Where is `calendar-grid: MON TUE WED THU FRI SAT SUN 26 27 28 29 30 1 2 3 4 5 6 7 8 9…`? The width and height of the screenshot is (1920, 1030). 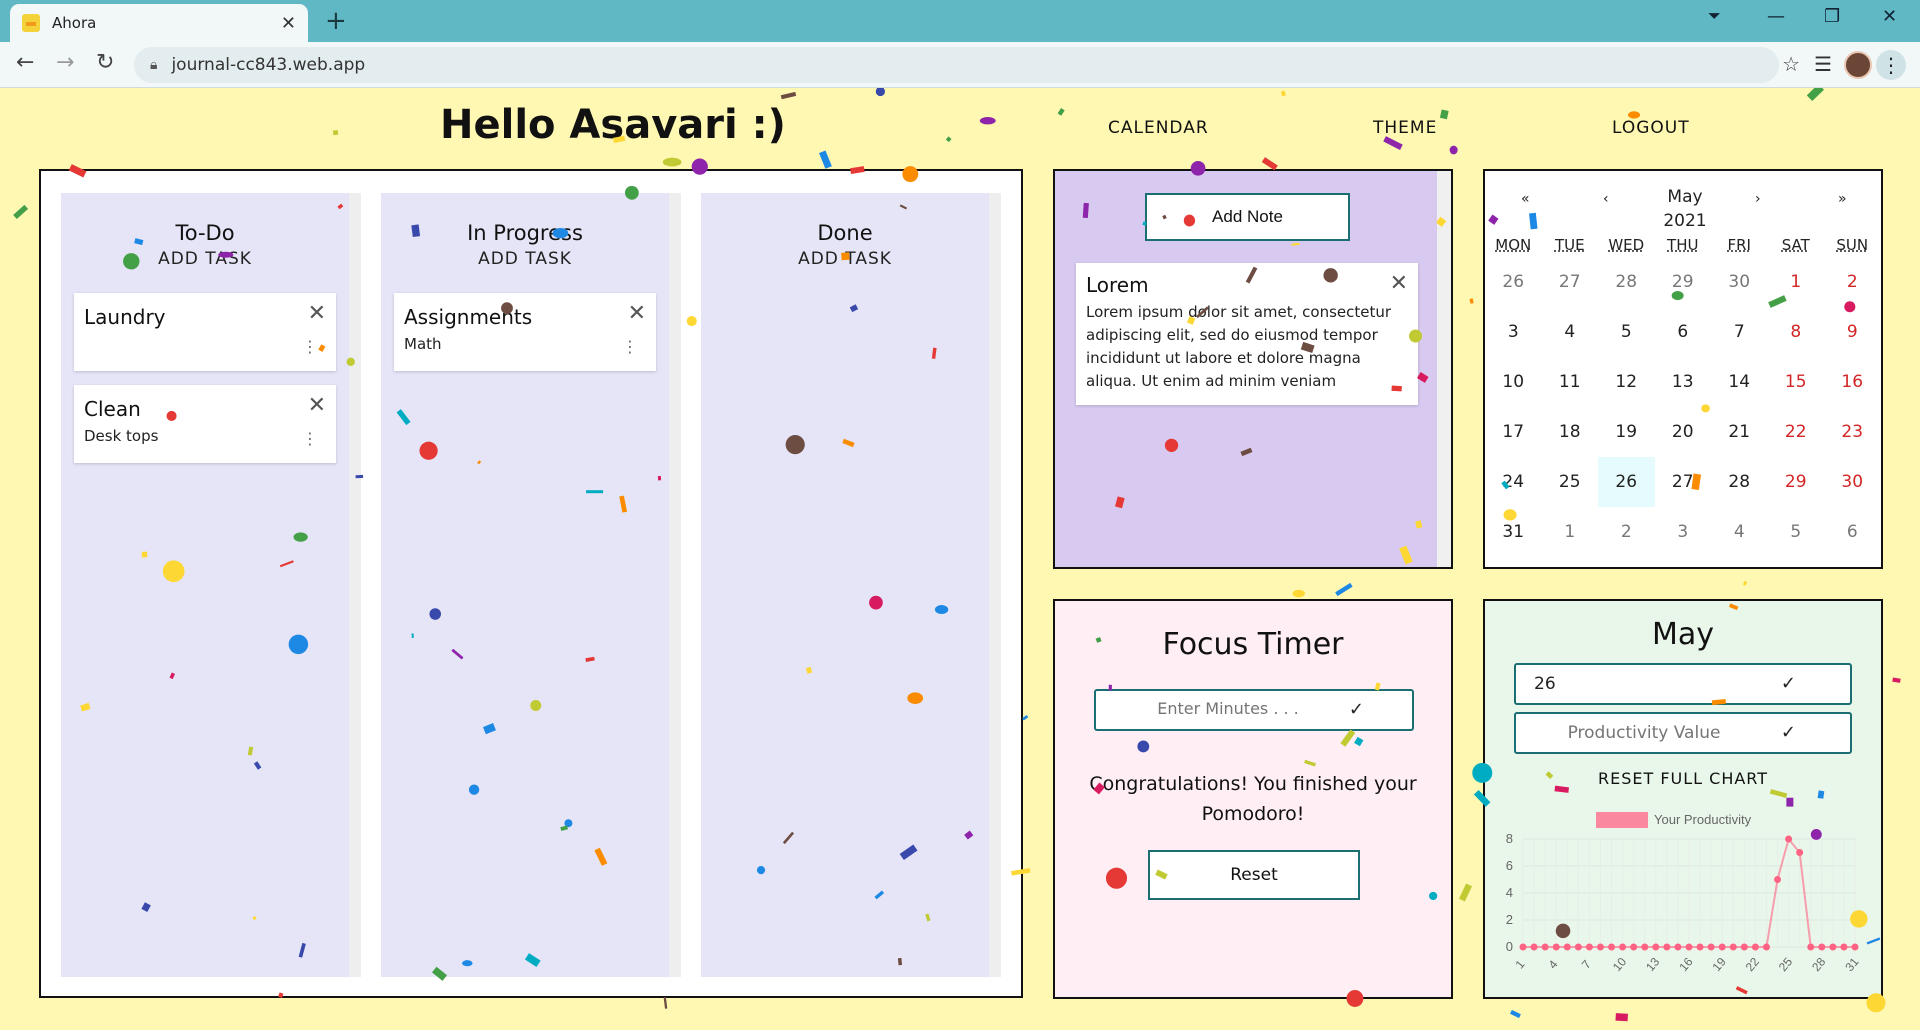 calendar-grid: MON TUE WED THU FRI SAT SUN 26 27 28 29 30 1 2 3 4 5 6 7 8 9… is located at coordinates (1683, 395).